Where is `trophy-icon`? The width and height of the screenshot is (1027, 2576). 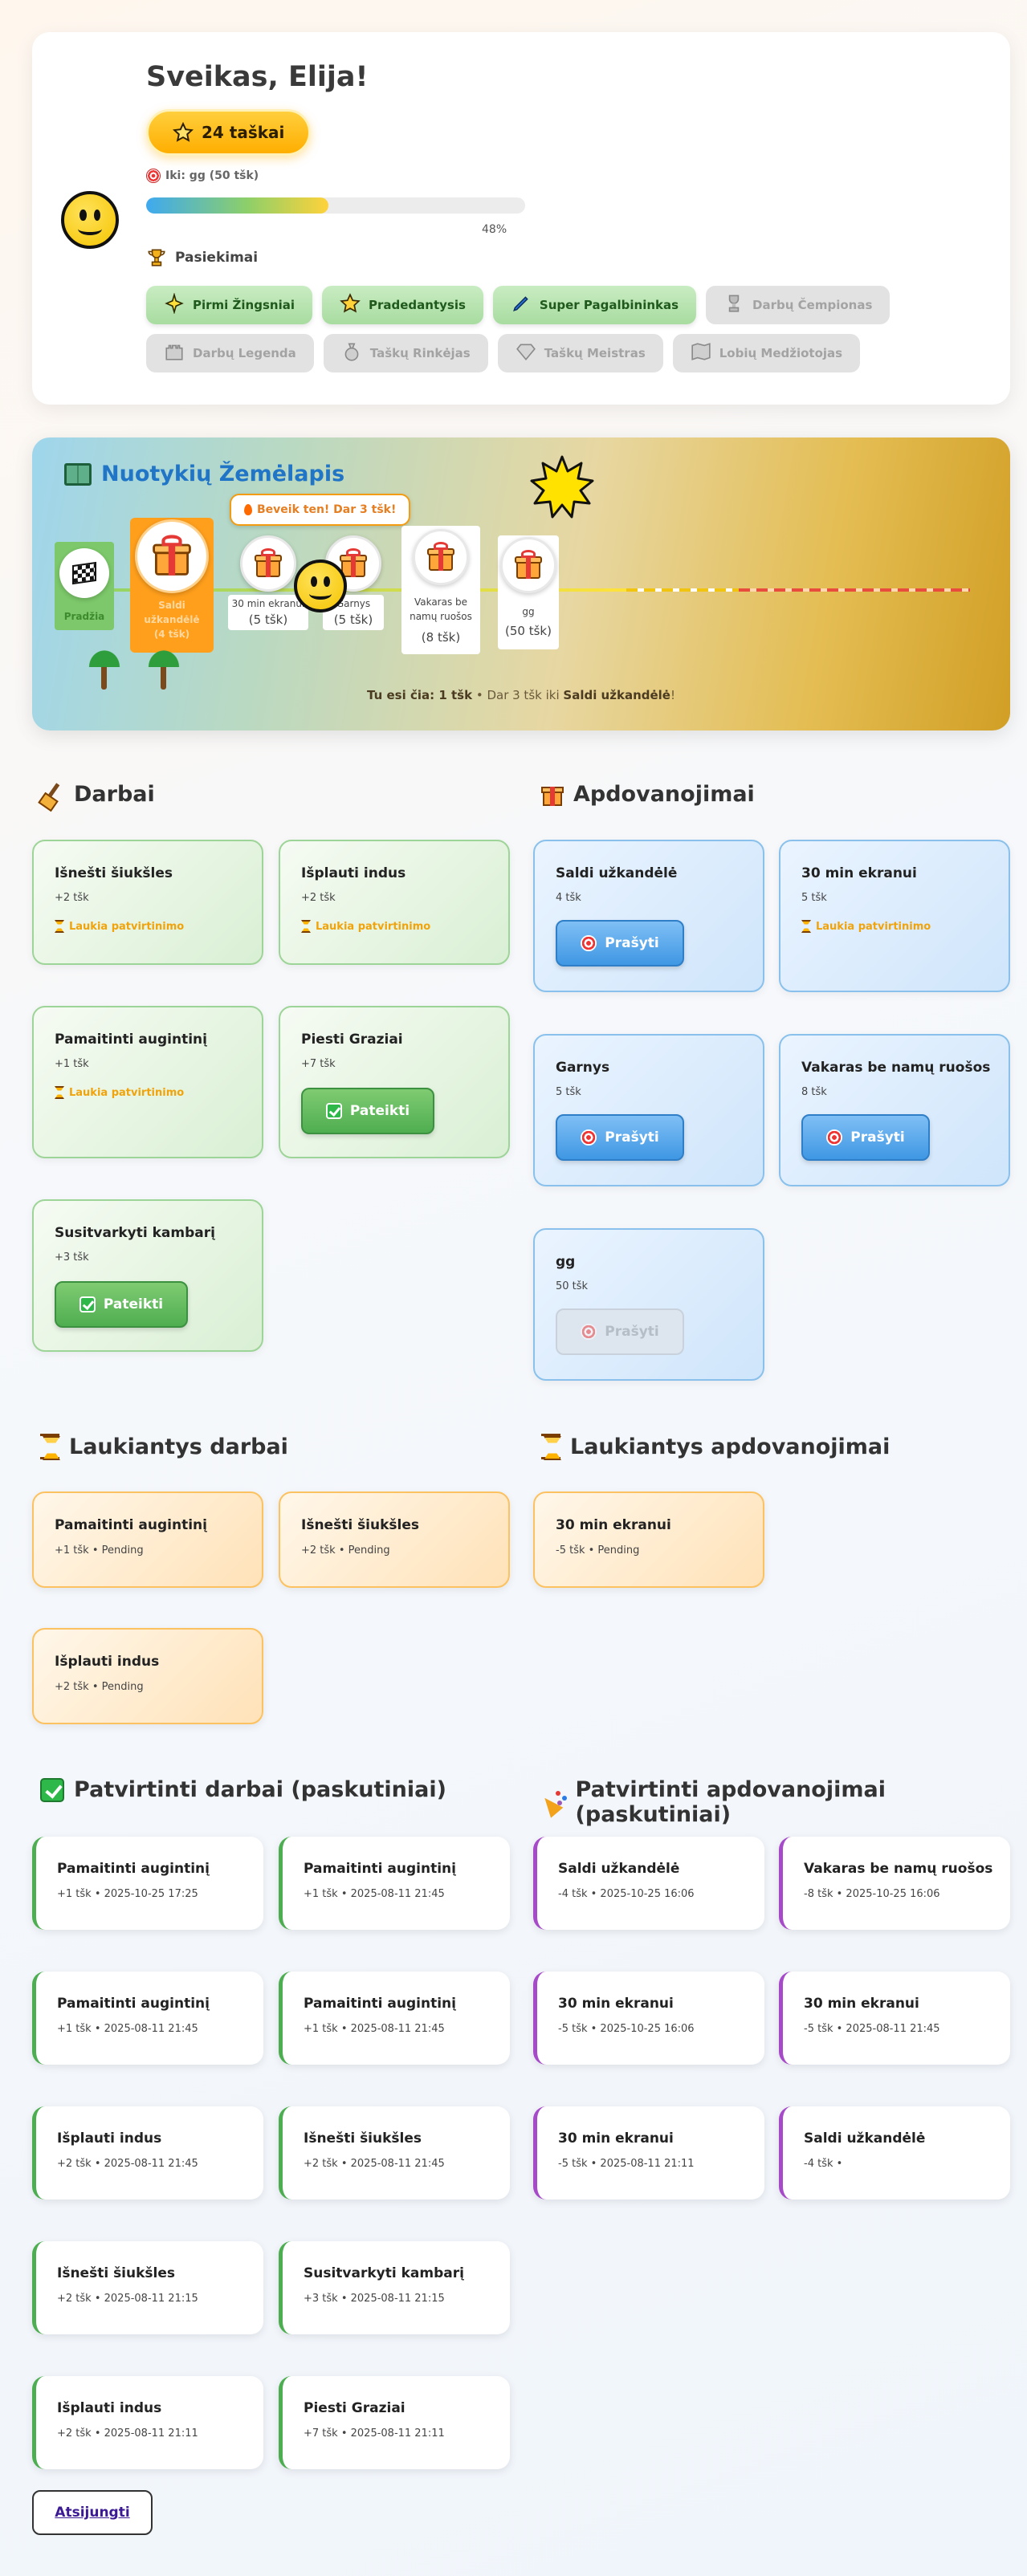 trophy-icon is located at coordinates (733, 305).